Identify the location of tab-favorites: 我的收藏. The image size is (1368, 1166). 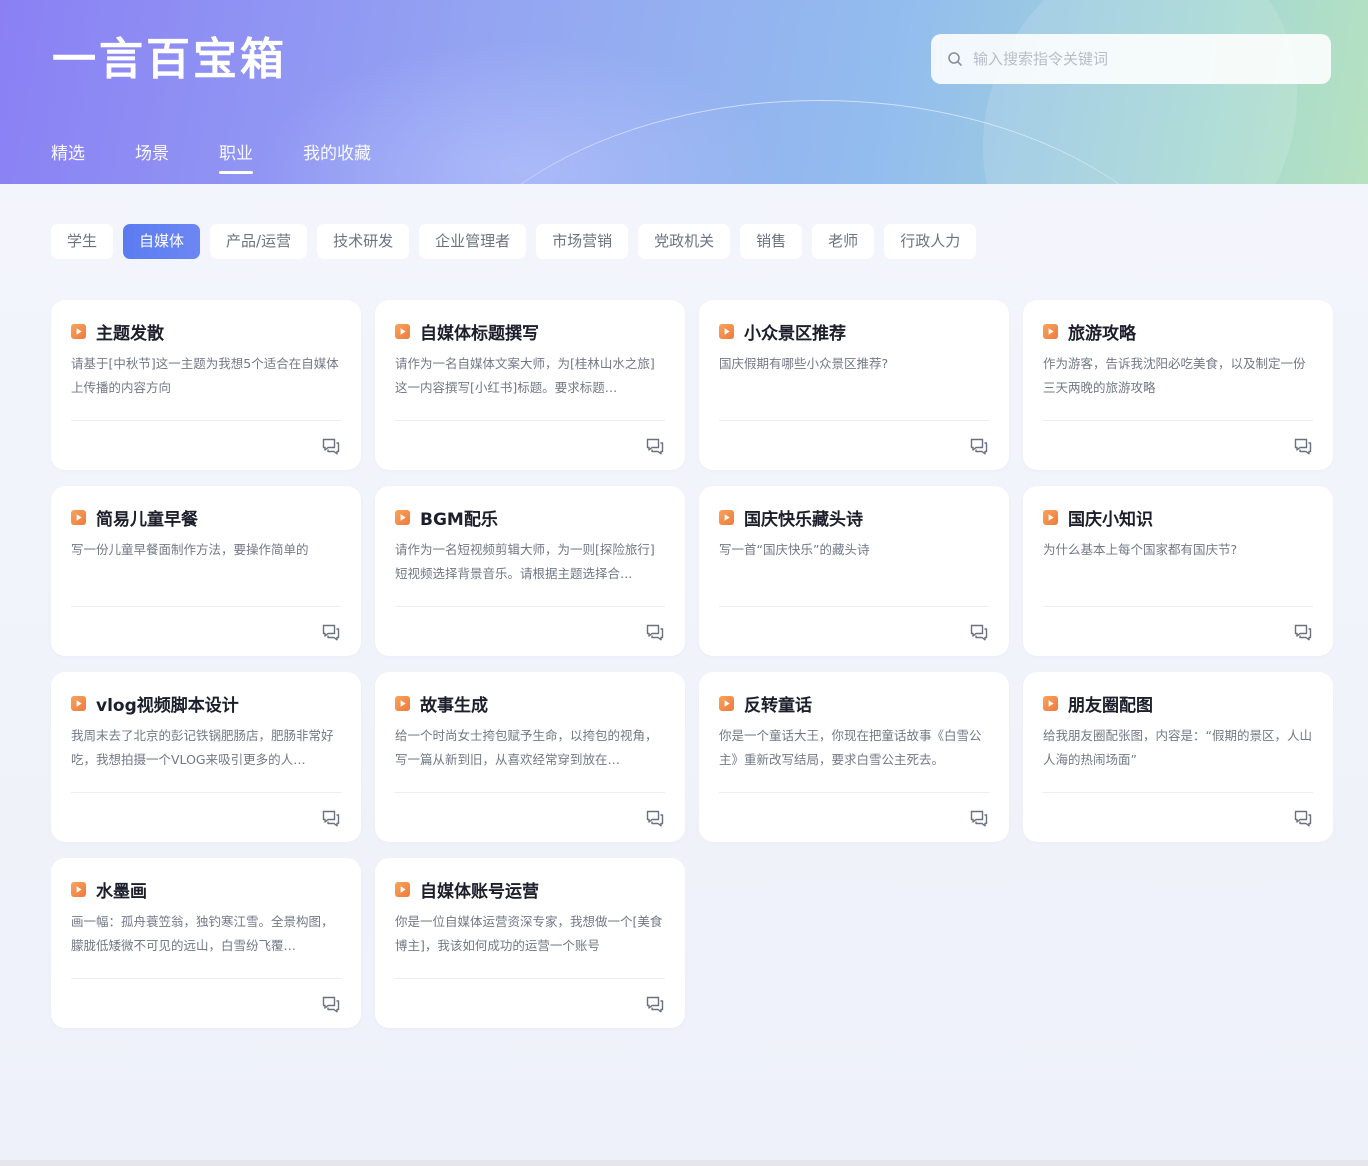
(337, 158).